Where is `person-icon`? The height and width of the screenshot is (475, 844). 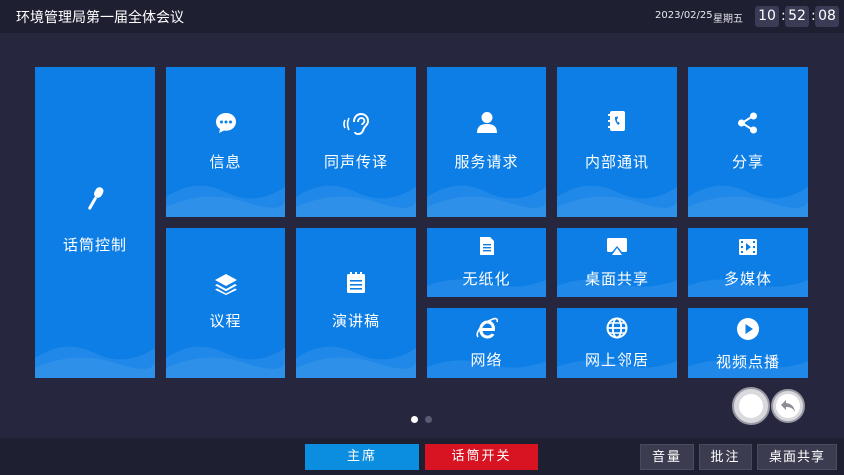
person-icon is located at coordinates (487, 122).